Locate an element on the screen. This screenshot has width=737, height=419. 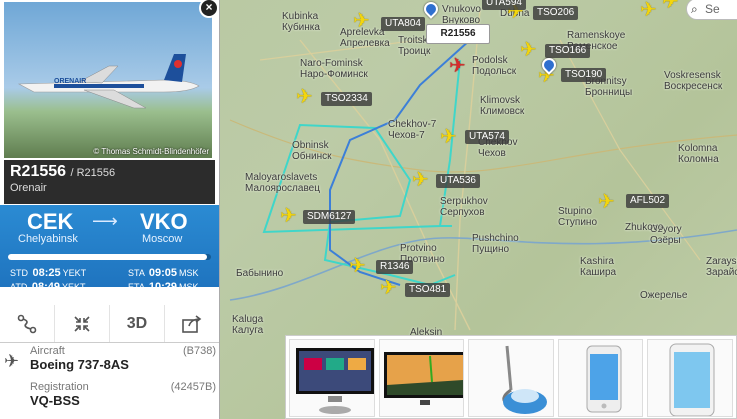
aircraft-photo: ORENAIR © Thomas Schmidt-Blindenhöfer is located at coordinates (108, 80).